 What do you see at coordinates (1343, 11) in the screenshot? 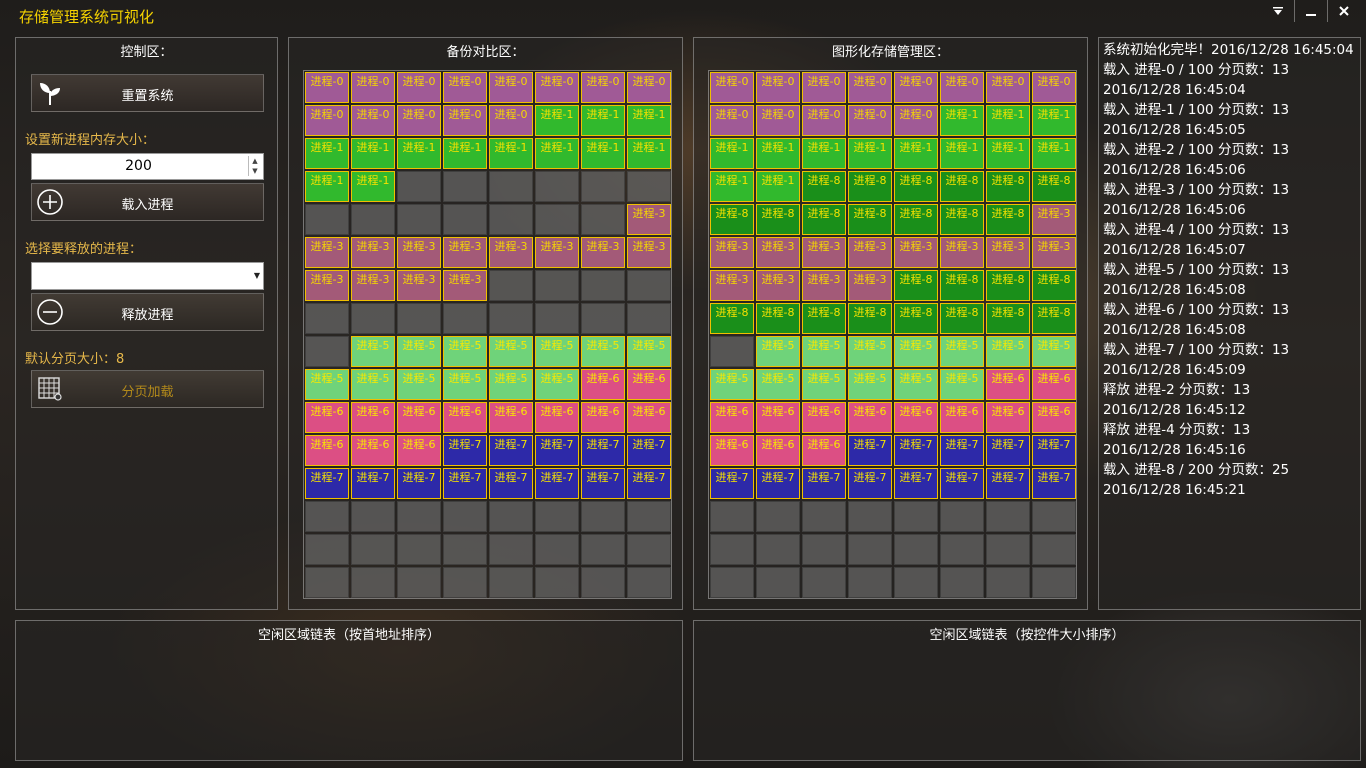
I see `close-icon` at bounding box center [1343, 11].